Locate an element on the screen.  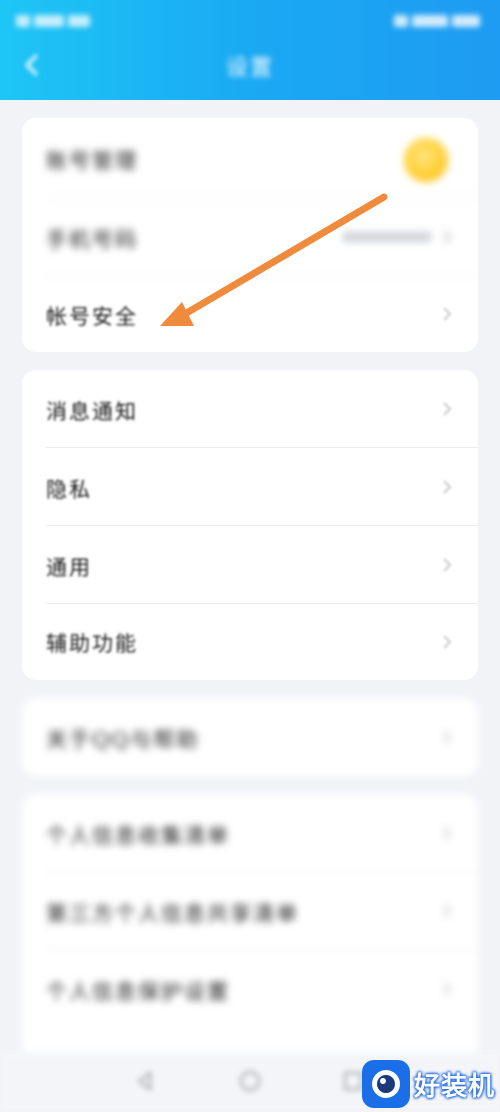
settings-row-general: 通用 is located at coordinates (250, 565).